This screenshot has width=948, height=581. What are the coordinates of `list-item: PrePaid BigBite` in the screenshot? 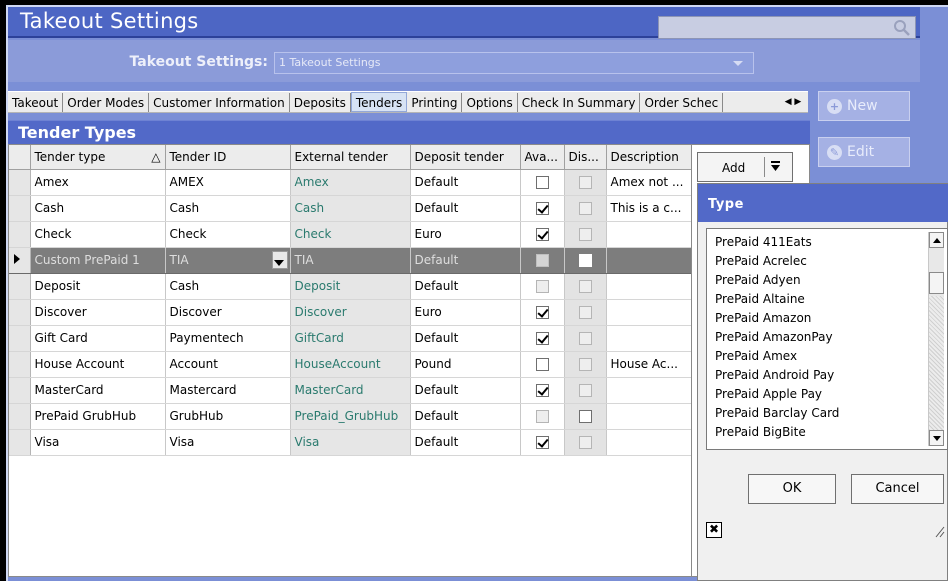 It's located at (827, 432).